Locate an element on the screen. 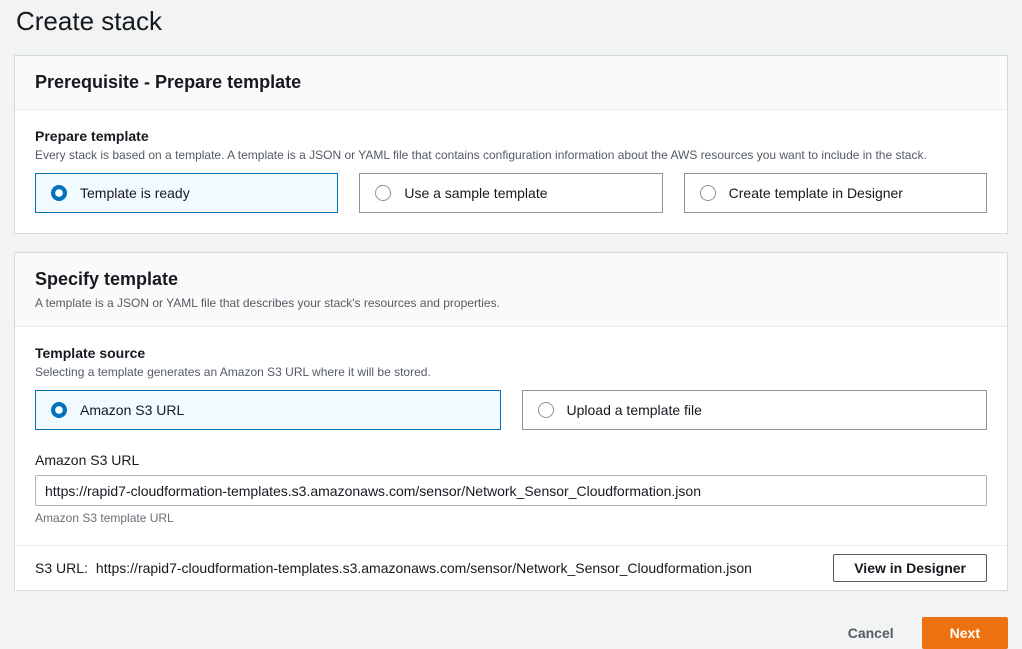  radio-tile-label: Use a sample template is located at coordinates (476, 193).